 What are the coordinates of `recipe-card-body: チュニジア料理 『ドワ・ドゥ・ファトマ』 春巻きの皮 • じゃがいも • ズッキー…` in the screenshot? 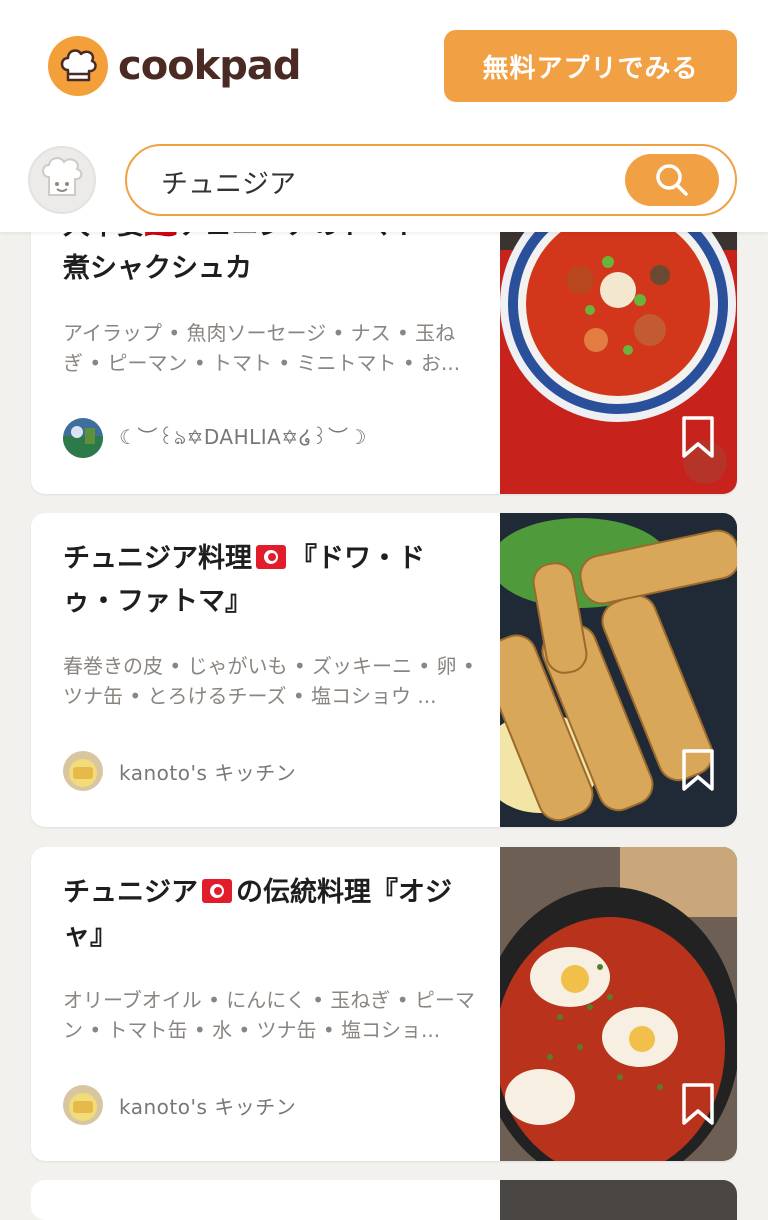 It's located at (269, 670).